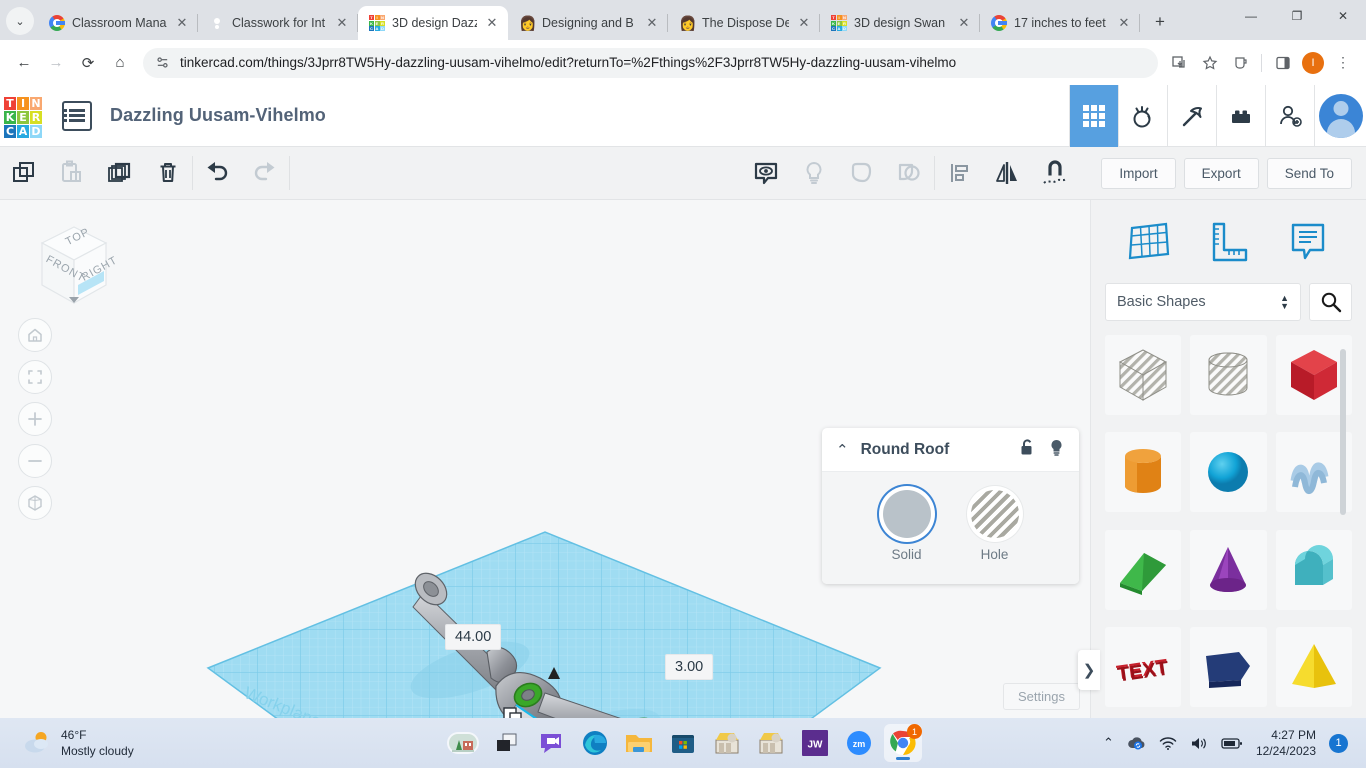 The height and width of the screenshot is (768, 1366). I want to click on ortho-perspective-icon, so click(35, 503).